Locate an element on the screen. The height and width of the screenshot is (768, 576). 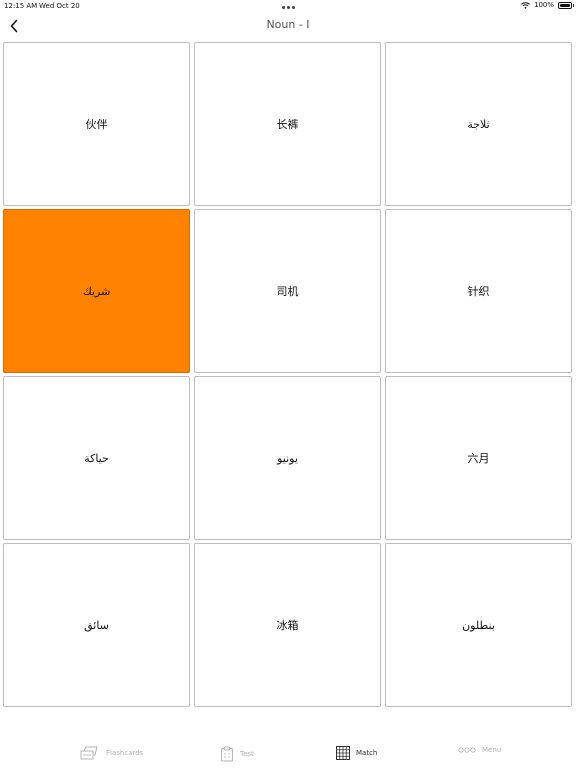
page-title: Noun - I is located at coordinates (288, 24).